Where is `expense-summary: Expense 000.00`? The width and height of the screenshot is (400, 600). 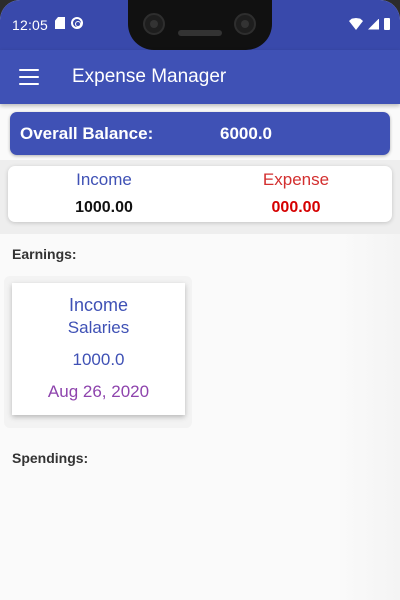
expense-summary: Expense 000.00 is located at coordinates (296, 193).